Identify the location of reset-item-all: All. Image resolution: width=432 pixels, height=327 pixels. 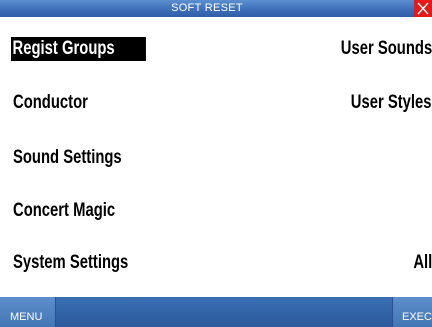
(422, 263).